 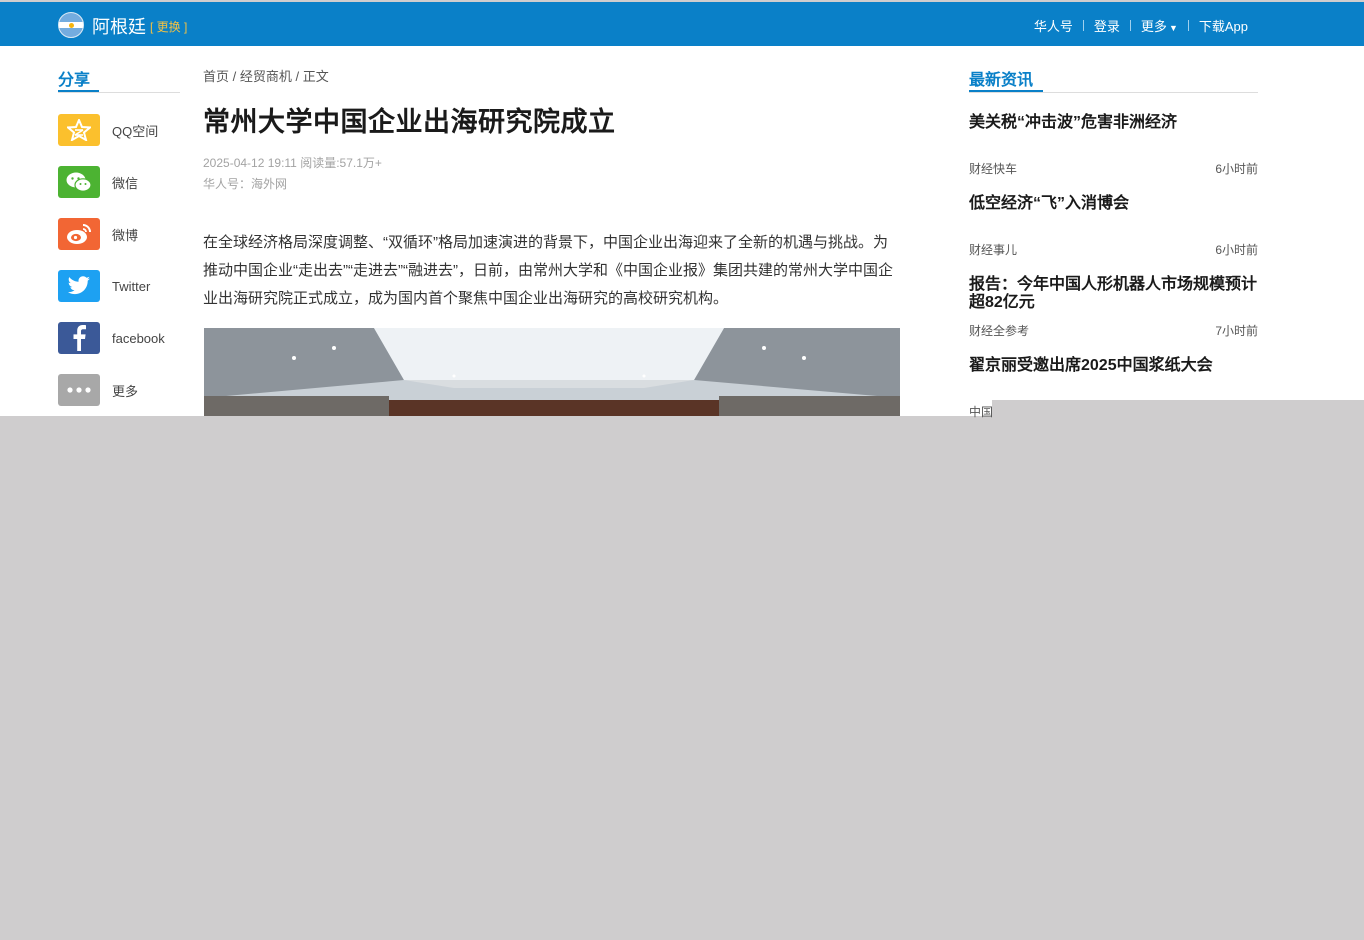 What do you see at coordinates (125, 235) in the screenshot?
I see `share-weibo-label: 微博` at bounding box center [125, 235].